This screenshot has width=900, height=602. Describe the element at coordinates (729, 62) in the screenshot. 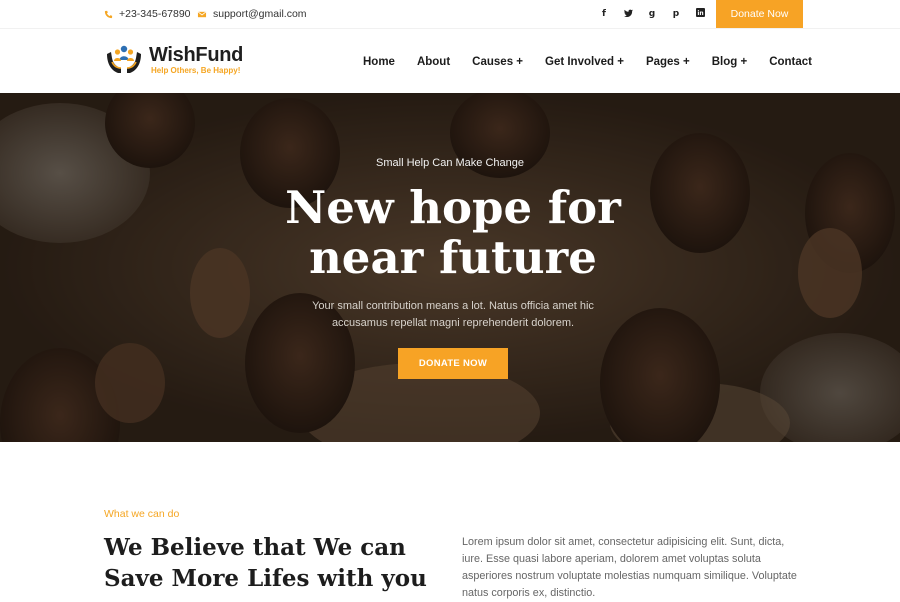

I see `nav-item-blog: Blog +` at that location.